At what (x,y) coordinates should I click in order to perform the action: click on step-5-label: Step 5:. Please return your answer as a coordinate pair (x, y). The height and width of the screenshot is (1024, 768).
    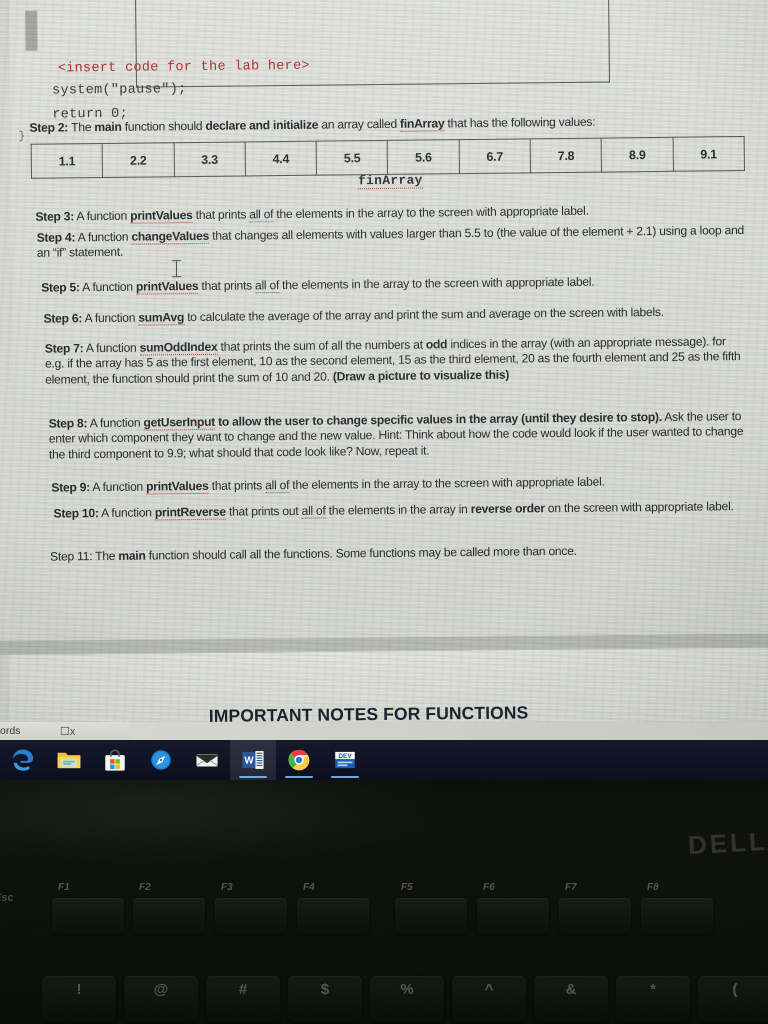
    Looking at the image, I should click on (60, 287).